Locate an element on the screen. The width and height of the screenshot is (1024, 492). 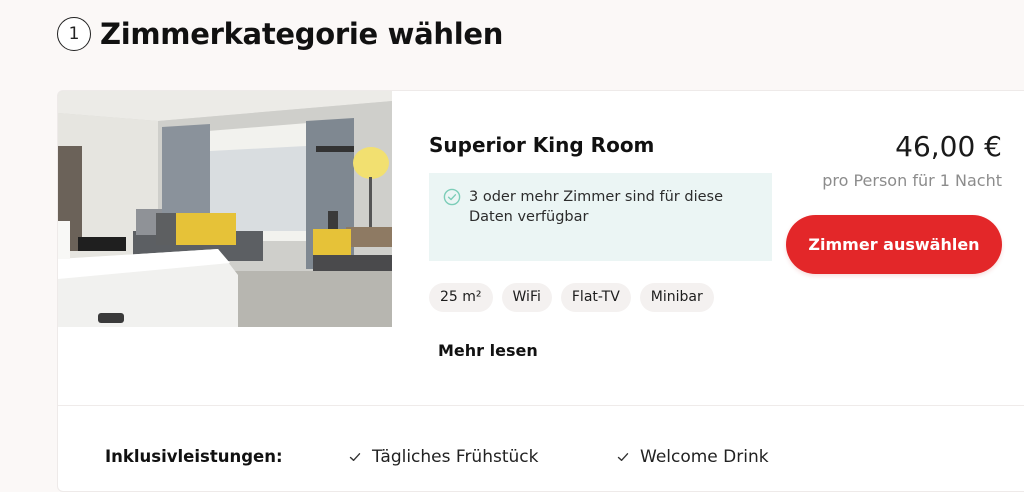
read-more-link: Mehr lesen is located at coordinates (488, 350).